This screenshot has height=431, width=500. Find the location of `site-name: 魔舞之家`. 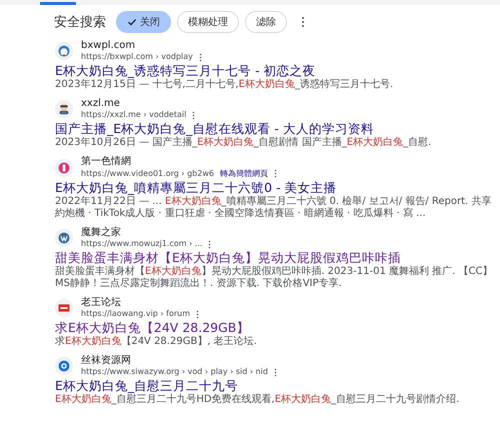

site-name: 魔舞之家 is located at coordinates (101, 233).